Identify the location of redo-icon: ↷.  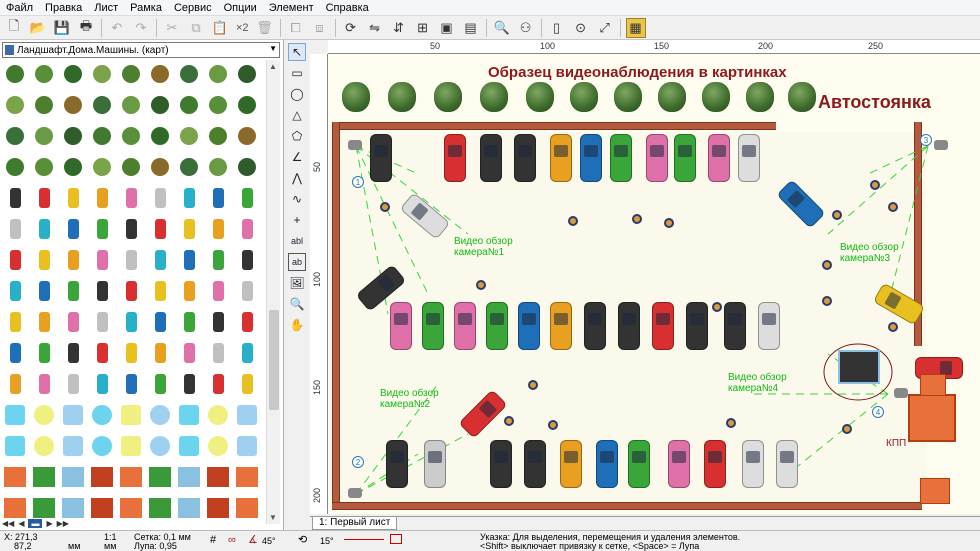
(141, 28).